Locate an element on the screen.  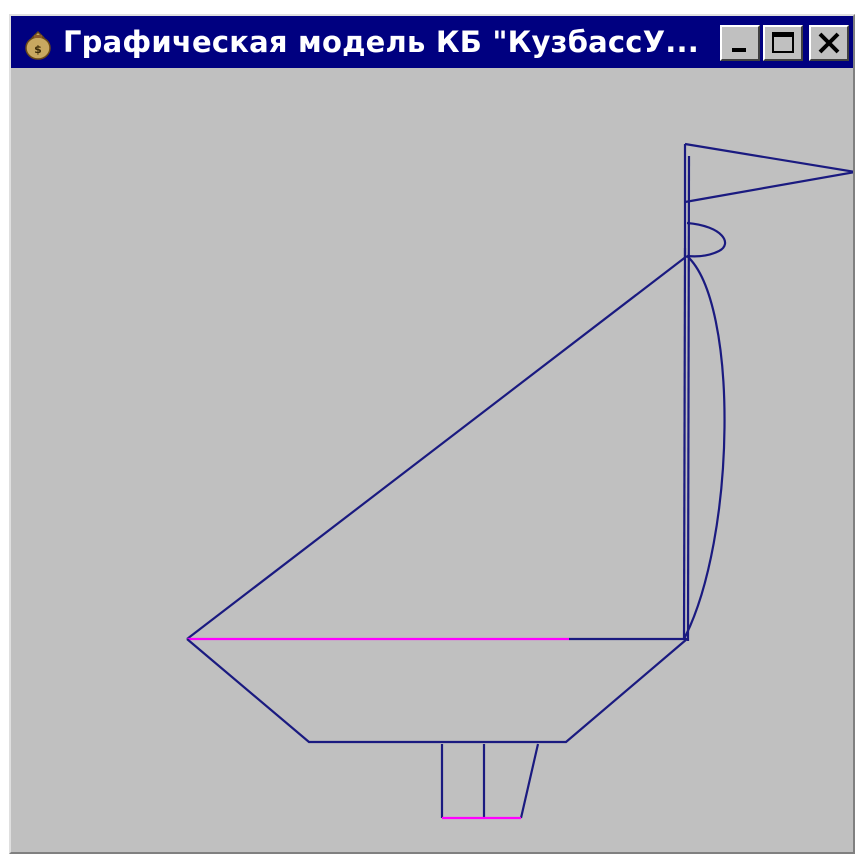
money-bag-icon: $ is located at coordinates (38, 45).